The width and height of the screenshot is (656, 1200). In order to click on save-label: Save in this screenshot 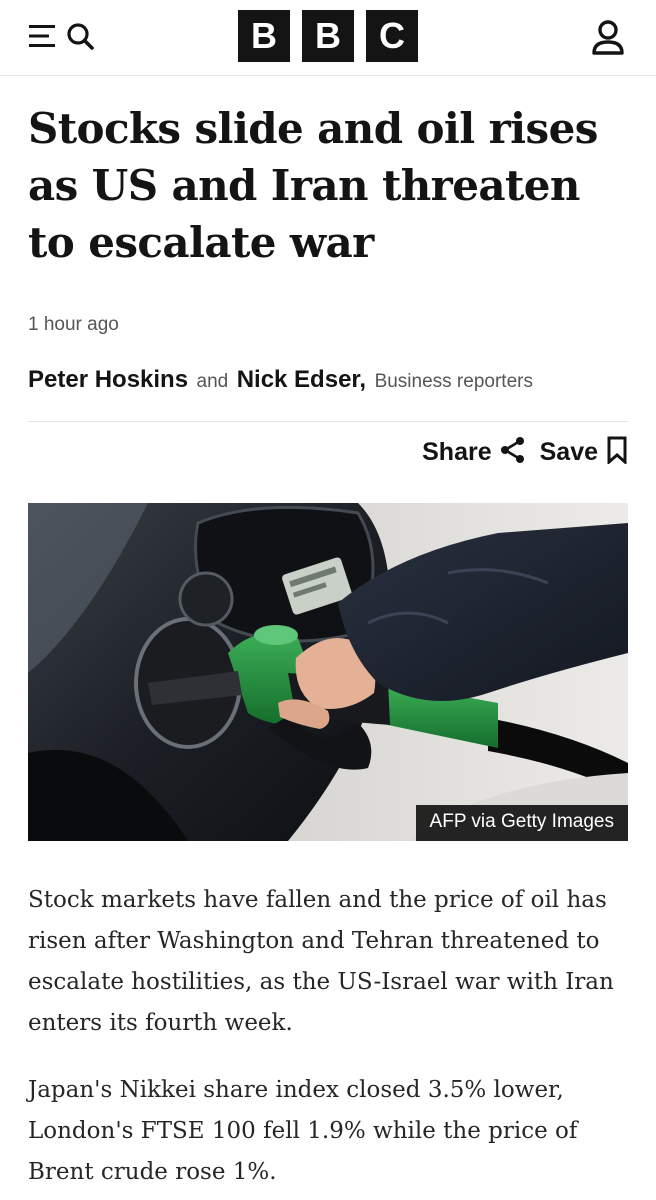, I will do `click(568, 452)`.